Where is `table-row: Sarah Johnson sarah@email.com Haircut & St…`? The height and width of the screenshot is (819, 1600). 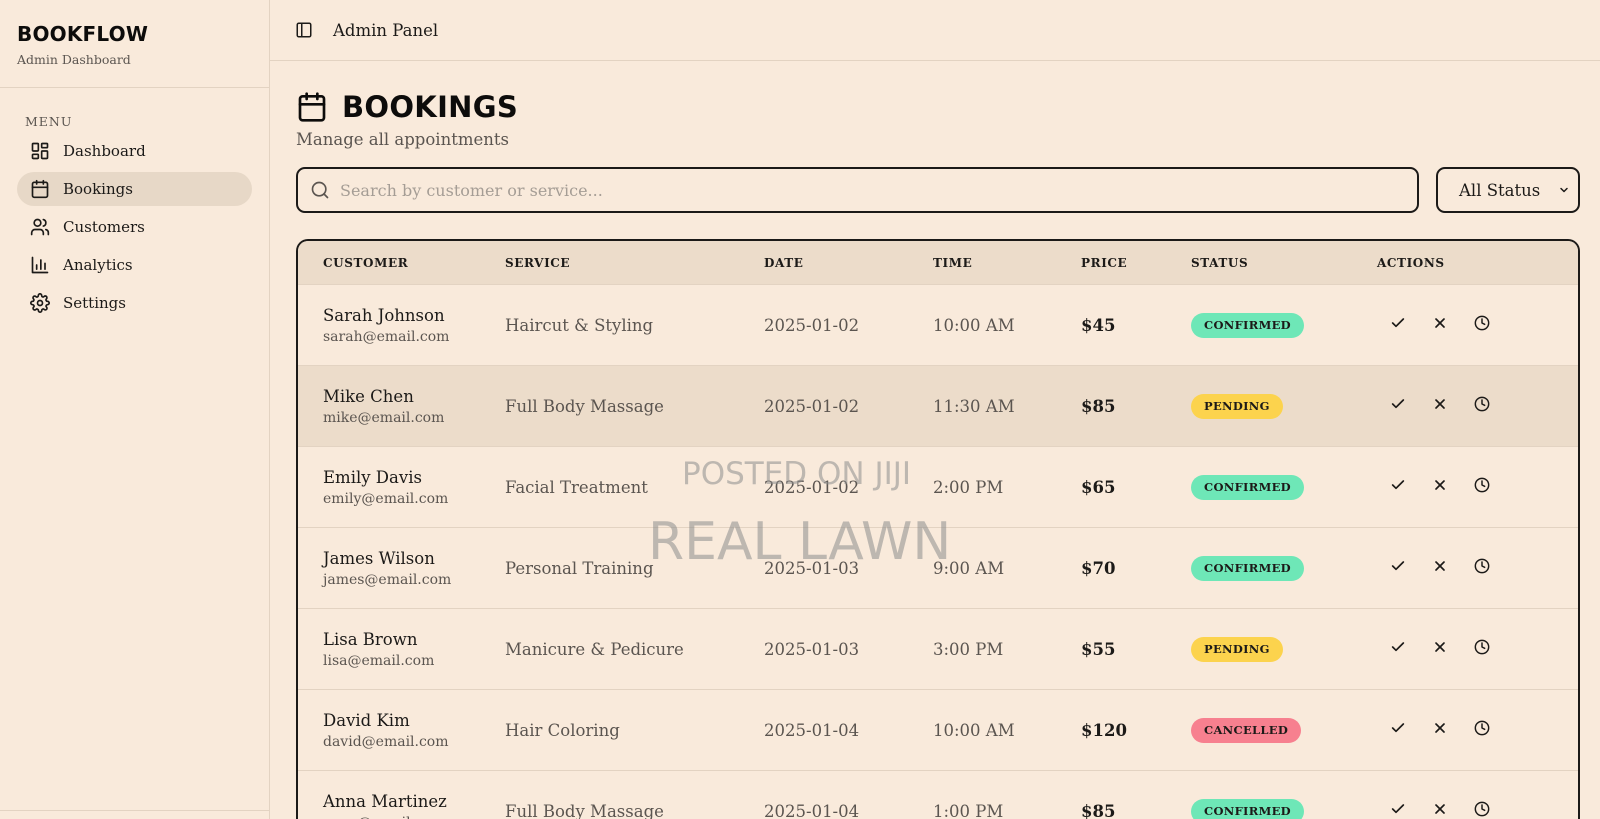
table-row: Sarah Johnson sarah@email.com Haircut & St… is located at coordinates (938, 324).